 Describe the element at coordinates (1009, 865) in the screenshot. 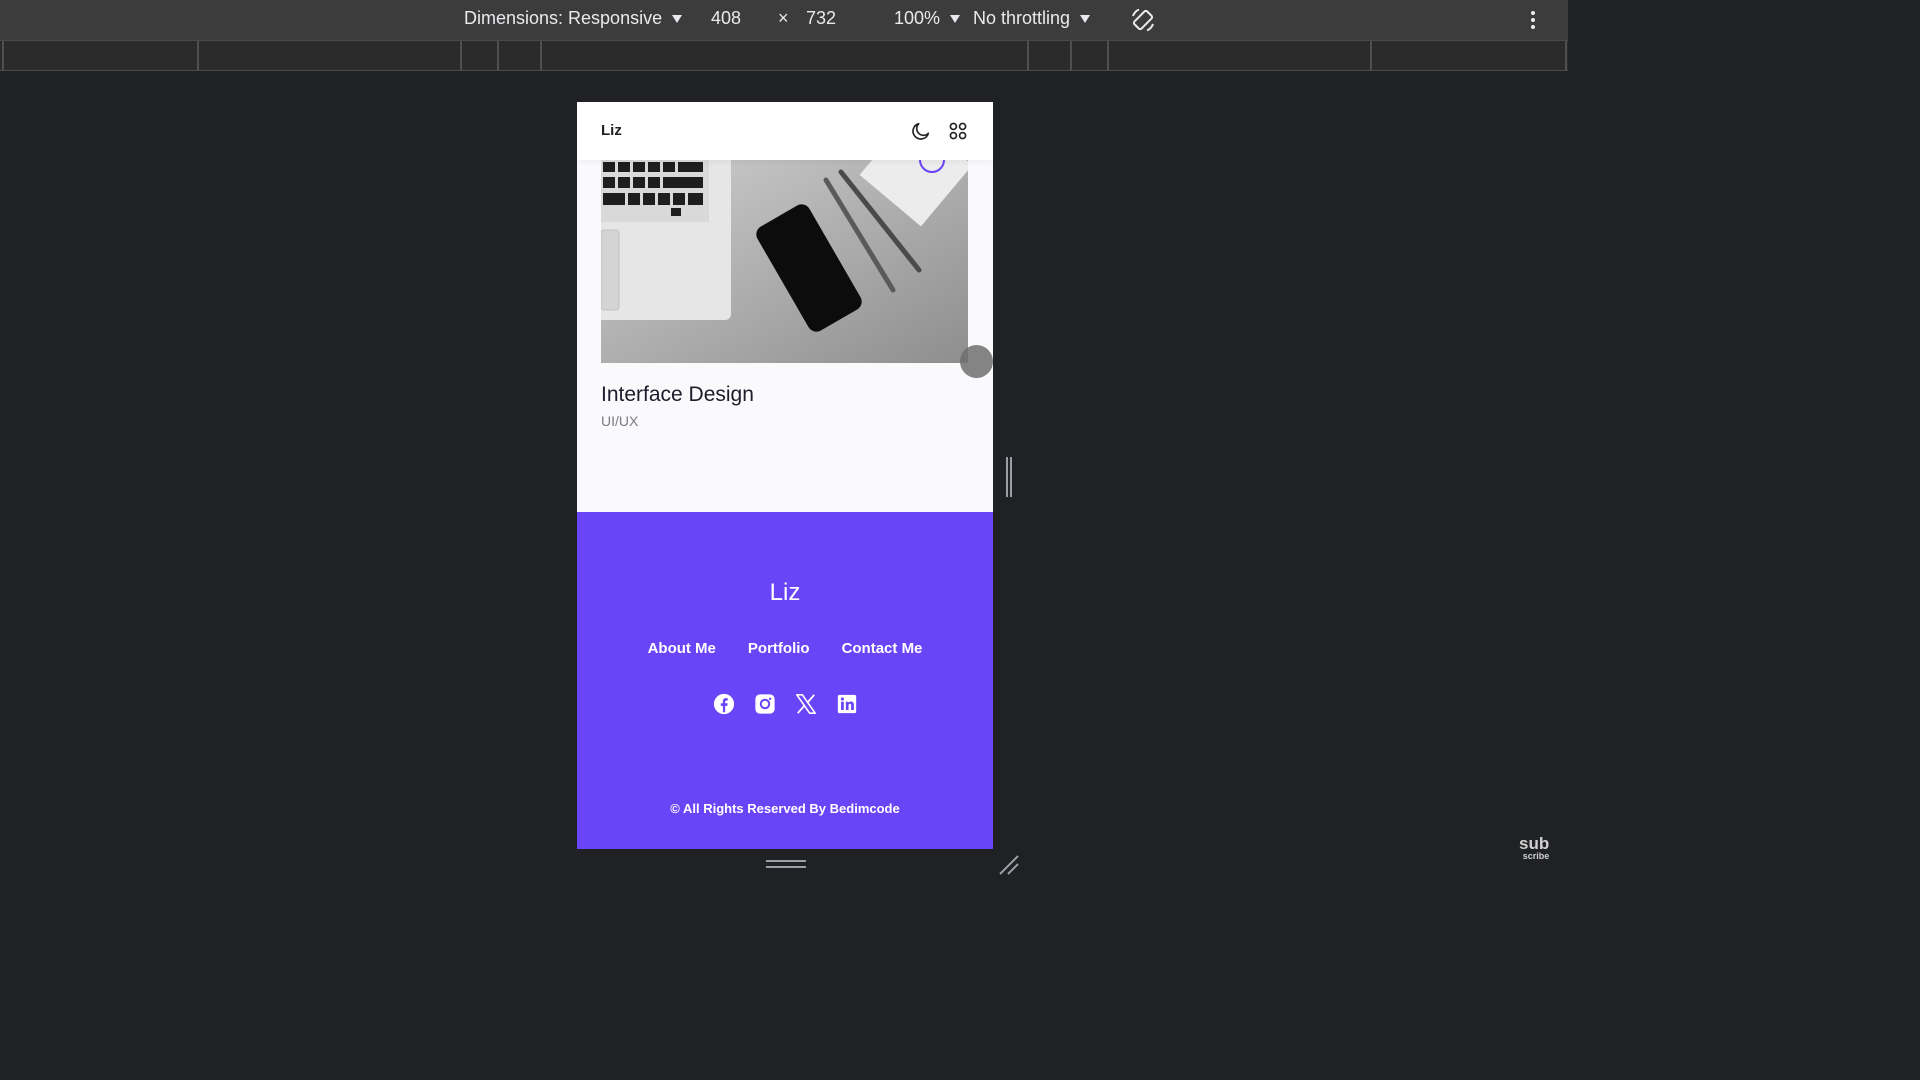

I see `resize-corner-icon` at that location.